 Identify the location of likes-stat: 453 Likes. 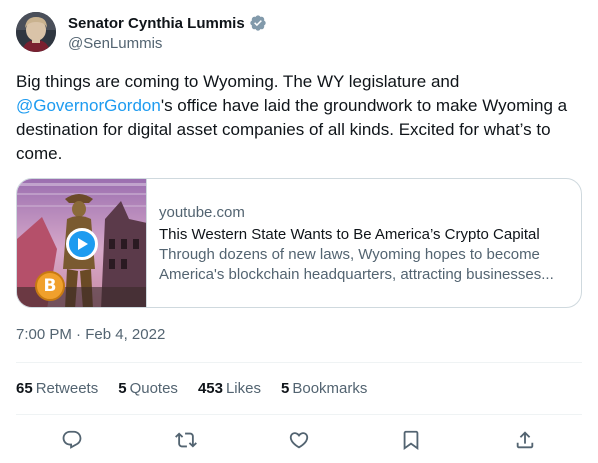
(229, 389).